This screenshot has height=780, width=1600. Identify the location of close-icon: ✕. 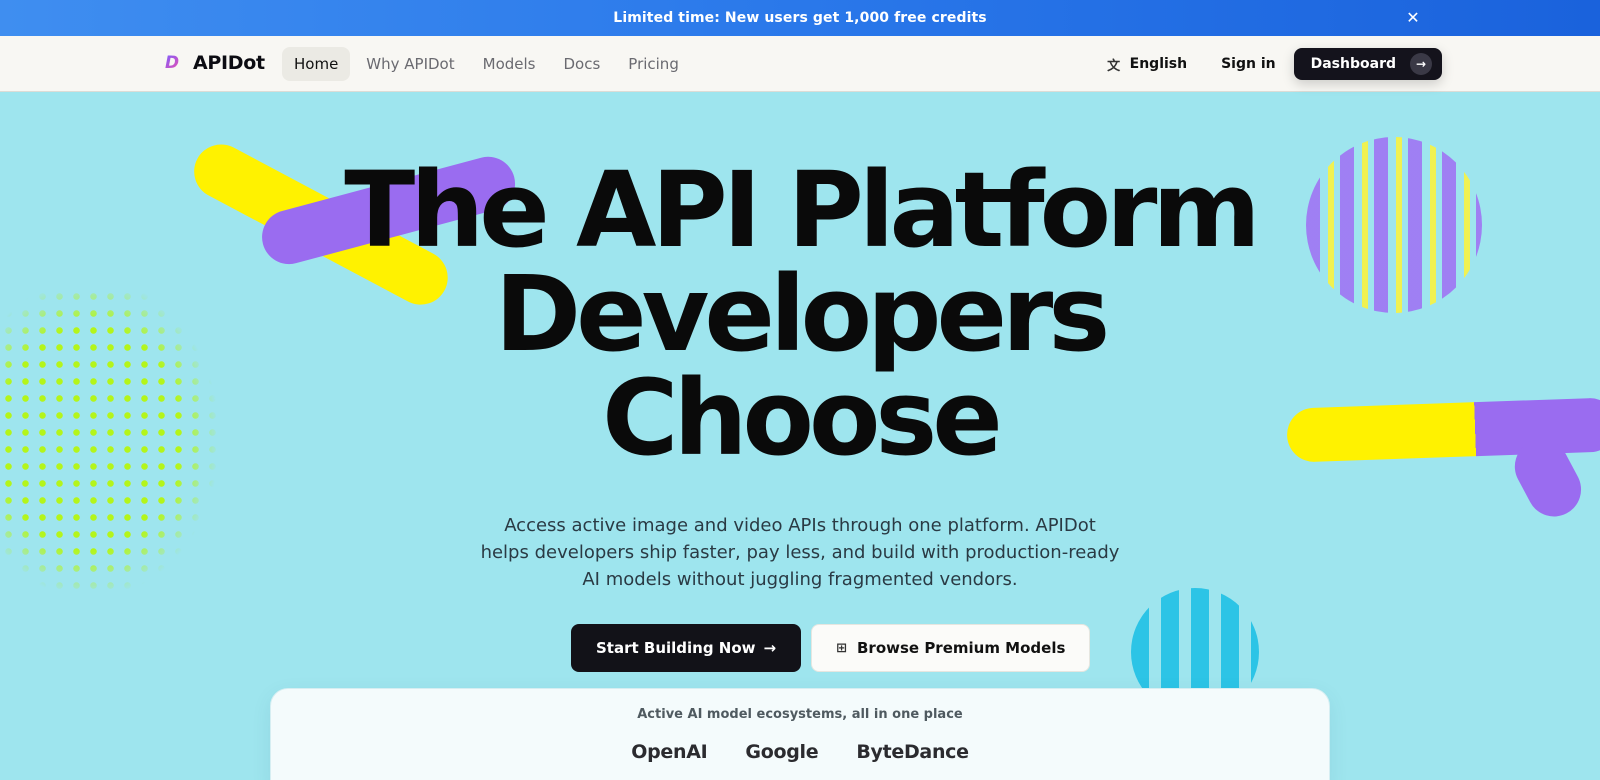
(1413, 18).